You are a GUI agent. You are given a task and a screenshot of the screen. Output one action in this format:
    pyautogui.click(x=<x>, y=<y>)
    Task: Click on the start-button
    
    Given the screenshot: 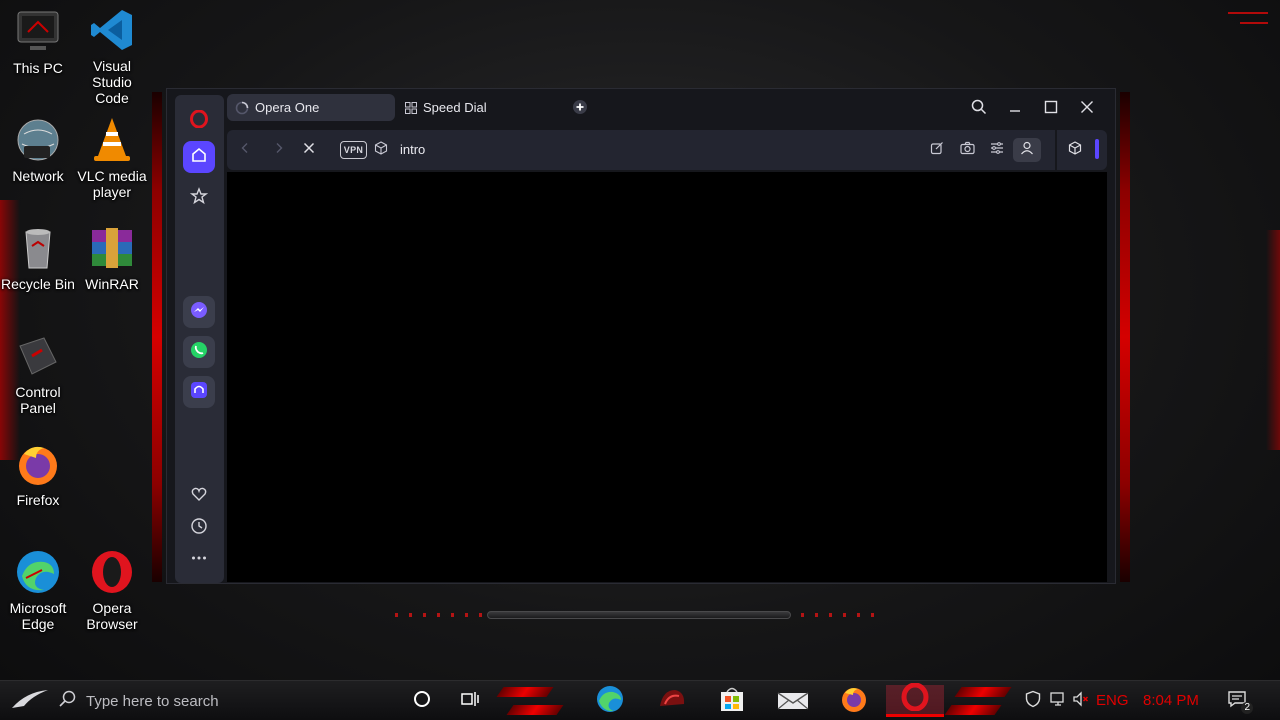 What is the action you would take?
    pyautogui.click(x=30, y=701)
    